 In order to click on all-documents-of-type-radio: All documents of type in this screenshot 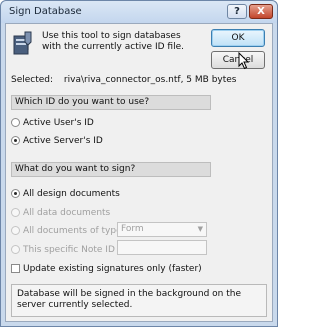, I will do `click(66, 231)`.